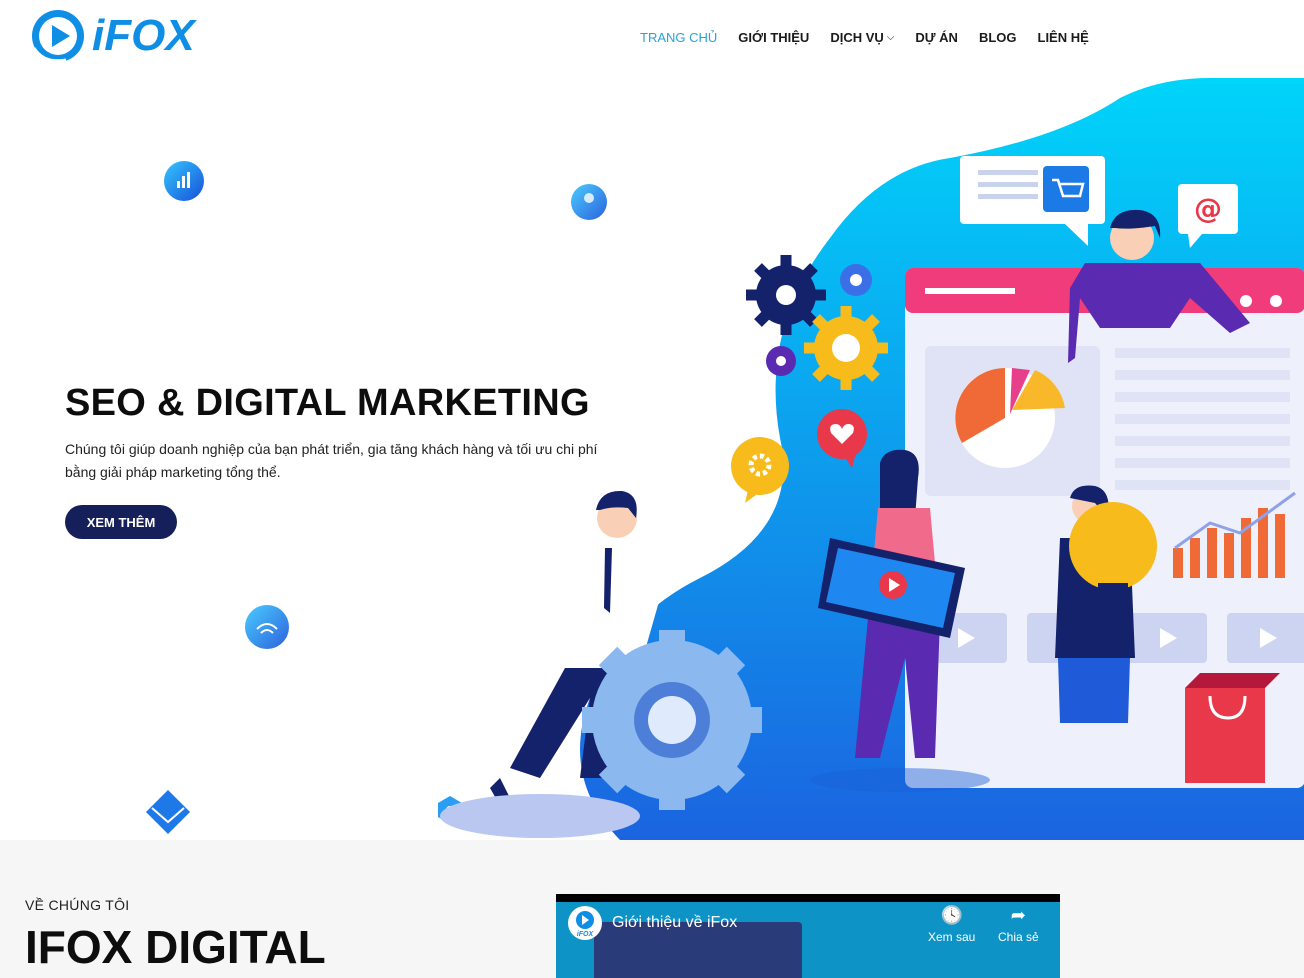  What do you see at coordinates (143, 35) in the screenshot?
I see `logo-text: iFOX` at bounding box center [143, 35].